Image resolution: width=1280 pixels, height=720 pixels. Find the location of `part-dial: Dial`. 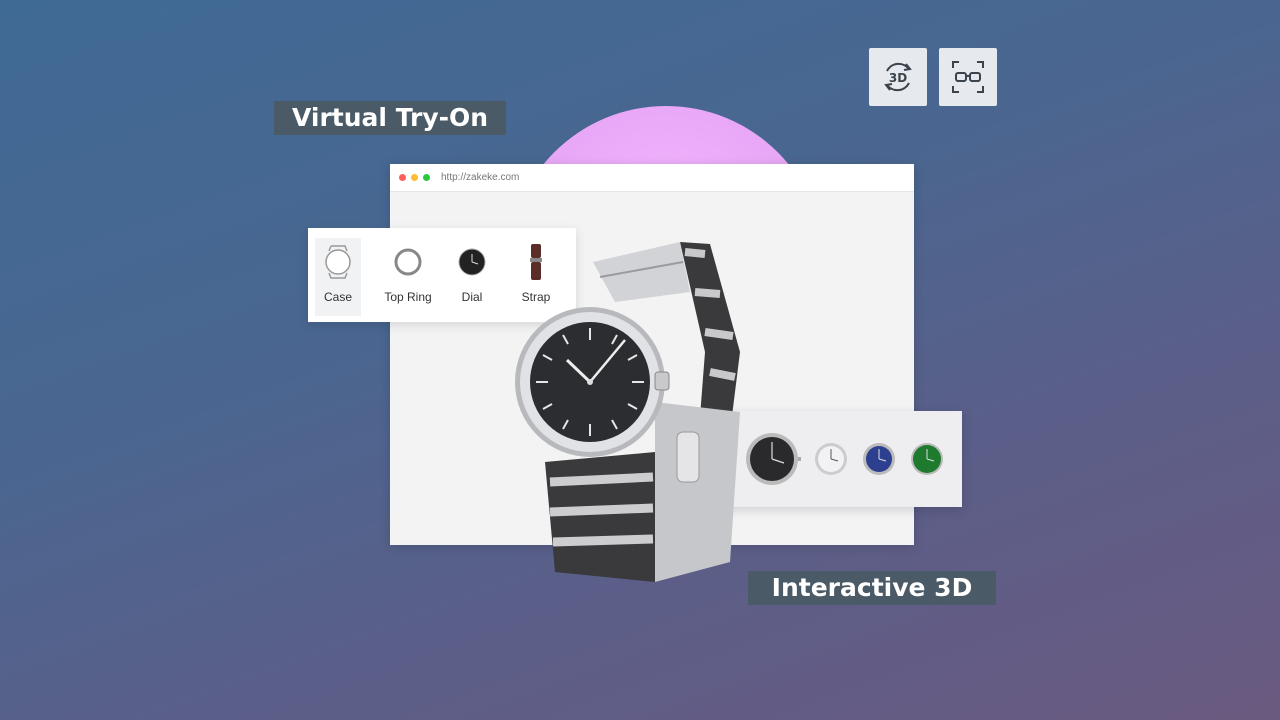

part-dial: Dial is located at coordinates (472, 275).